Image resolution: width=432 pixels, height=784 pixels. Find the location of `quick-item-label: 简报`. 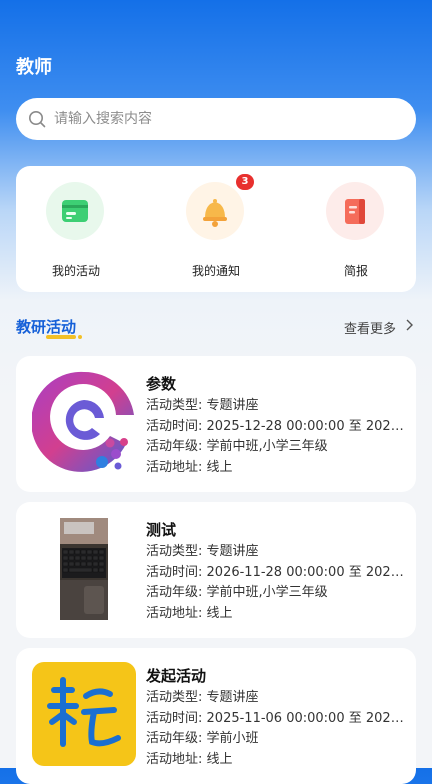

quick-item-label: 简报 is located at coordinates (355, 271).